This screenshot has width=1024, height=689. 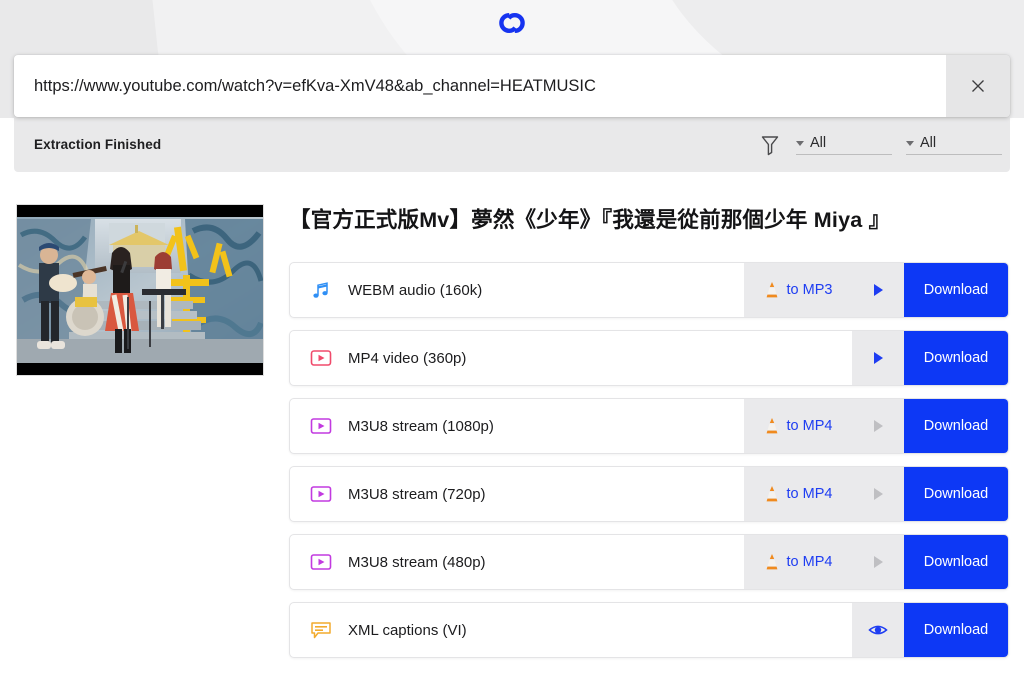 I want to click on convert-to-mp3-button: to MP3, so click(x=798, y=290).